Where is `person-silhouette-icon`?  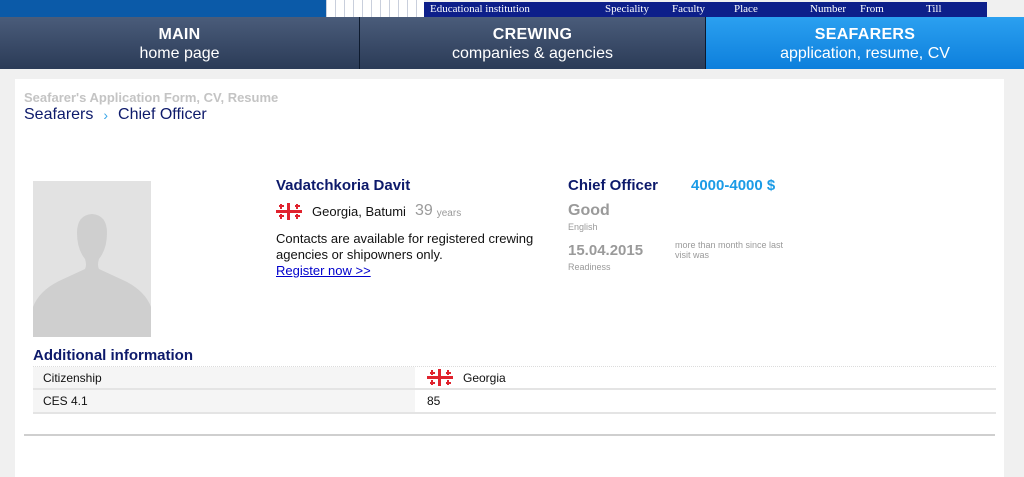 person-silhouette-icon is located at coordinates (92, 259).